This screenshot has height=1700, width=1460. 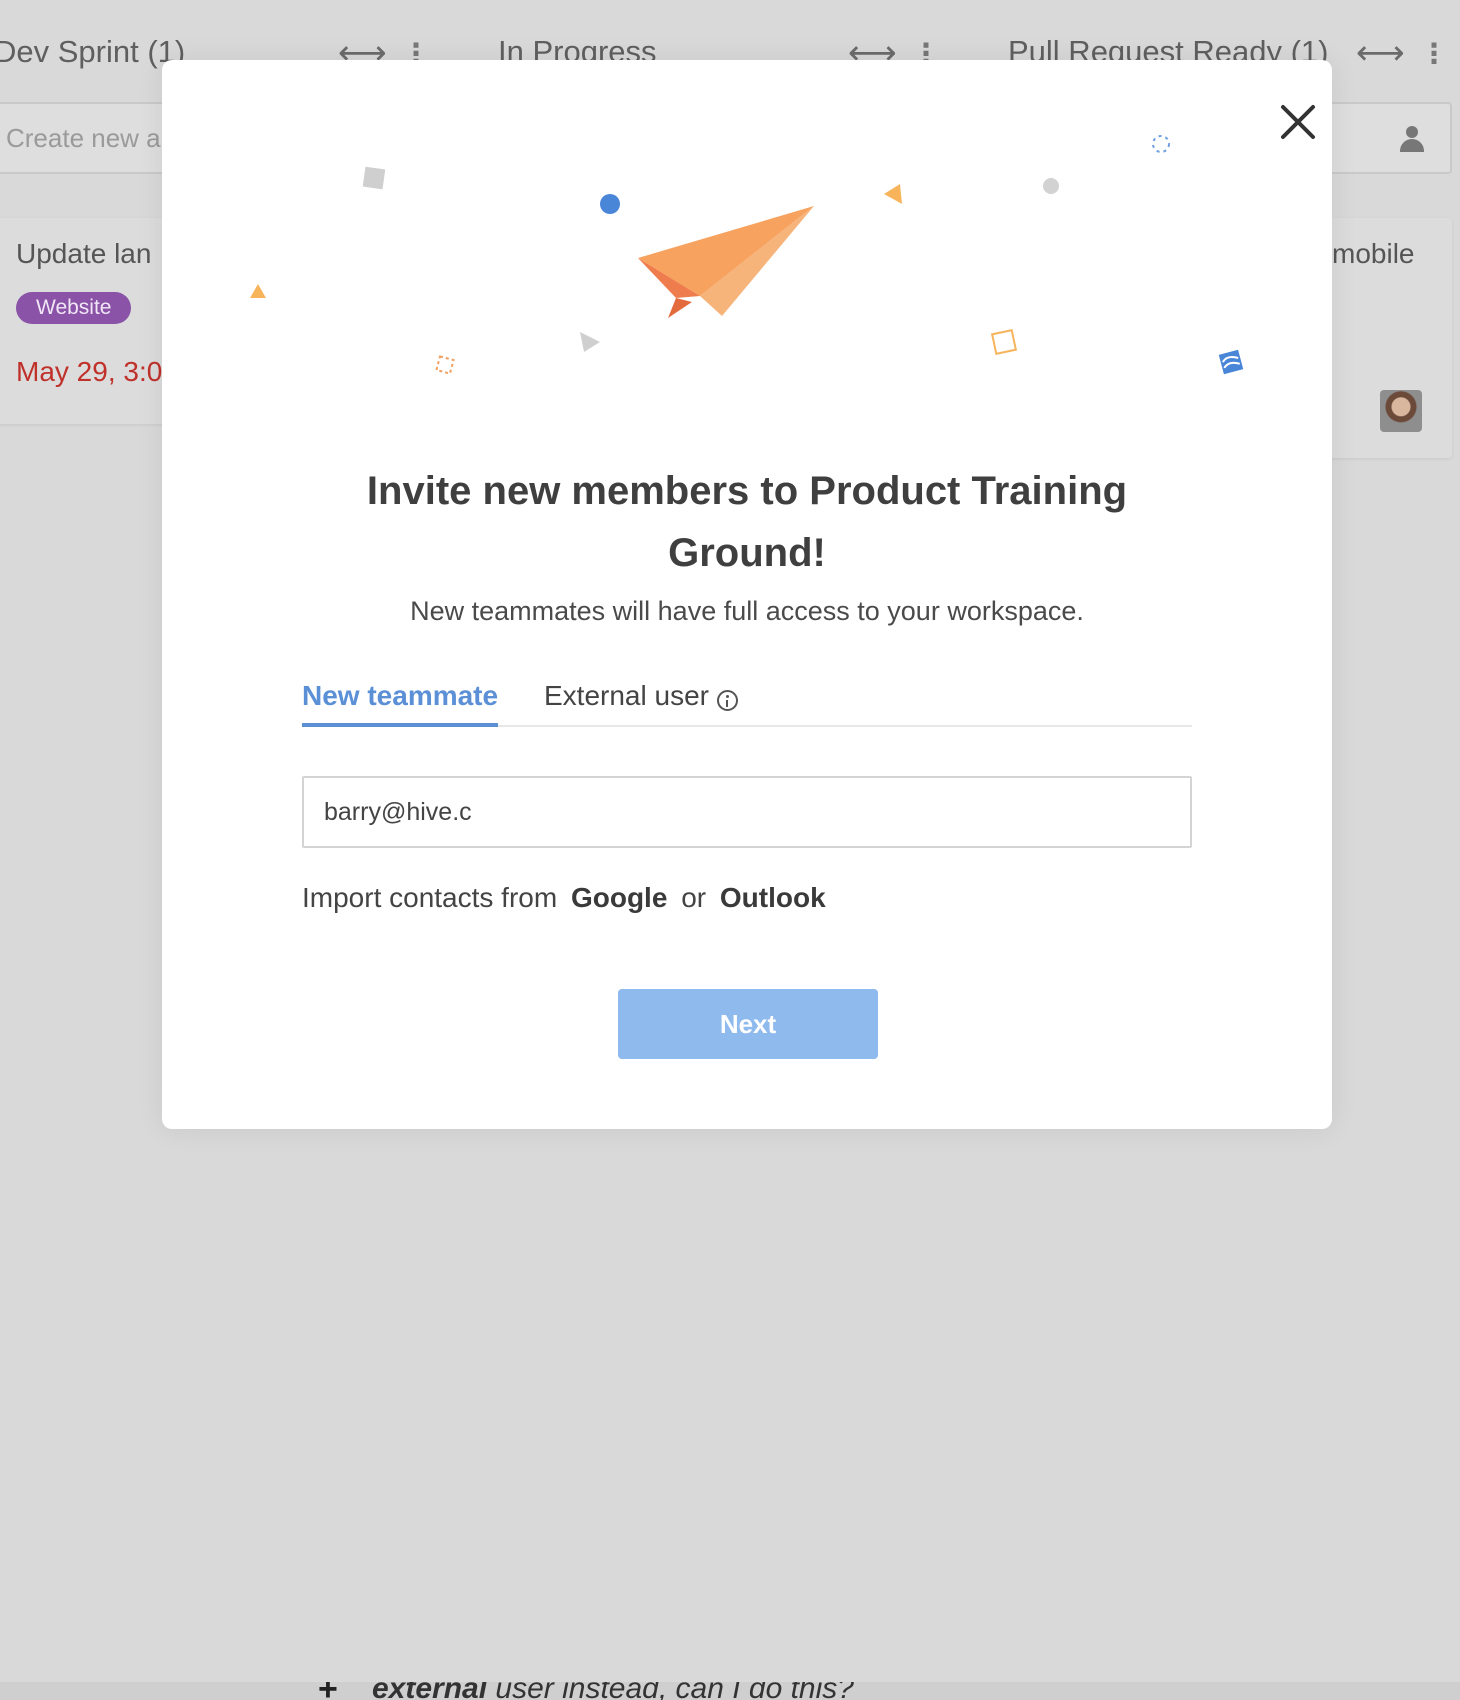 What do you see at coordinates (430, 897) in the screenshot?
I see `import-prefix: Import contacts from` at bounding box center [430, 897].